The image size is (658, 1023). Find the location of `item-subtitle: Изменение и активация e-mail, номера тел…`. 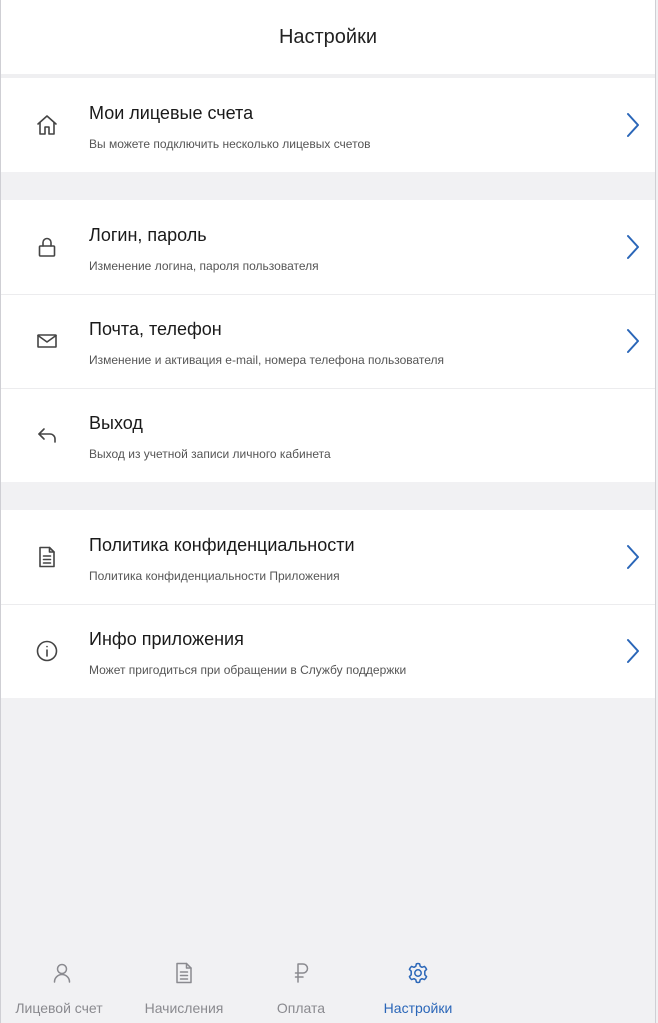

item-subtitle: Изменение и активация e-mail, номера тел… is located at coordinates (267, 359).